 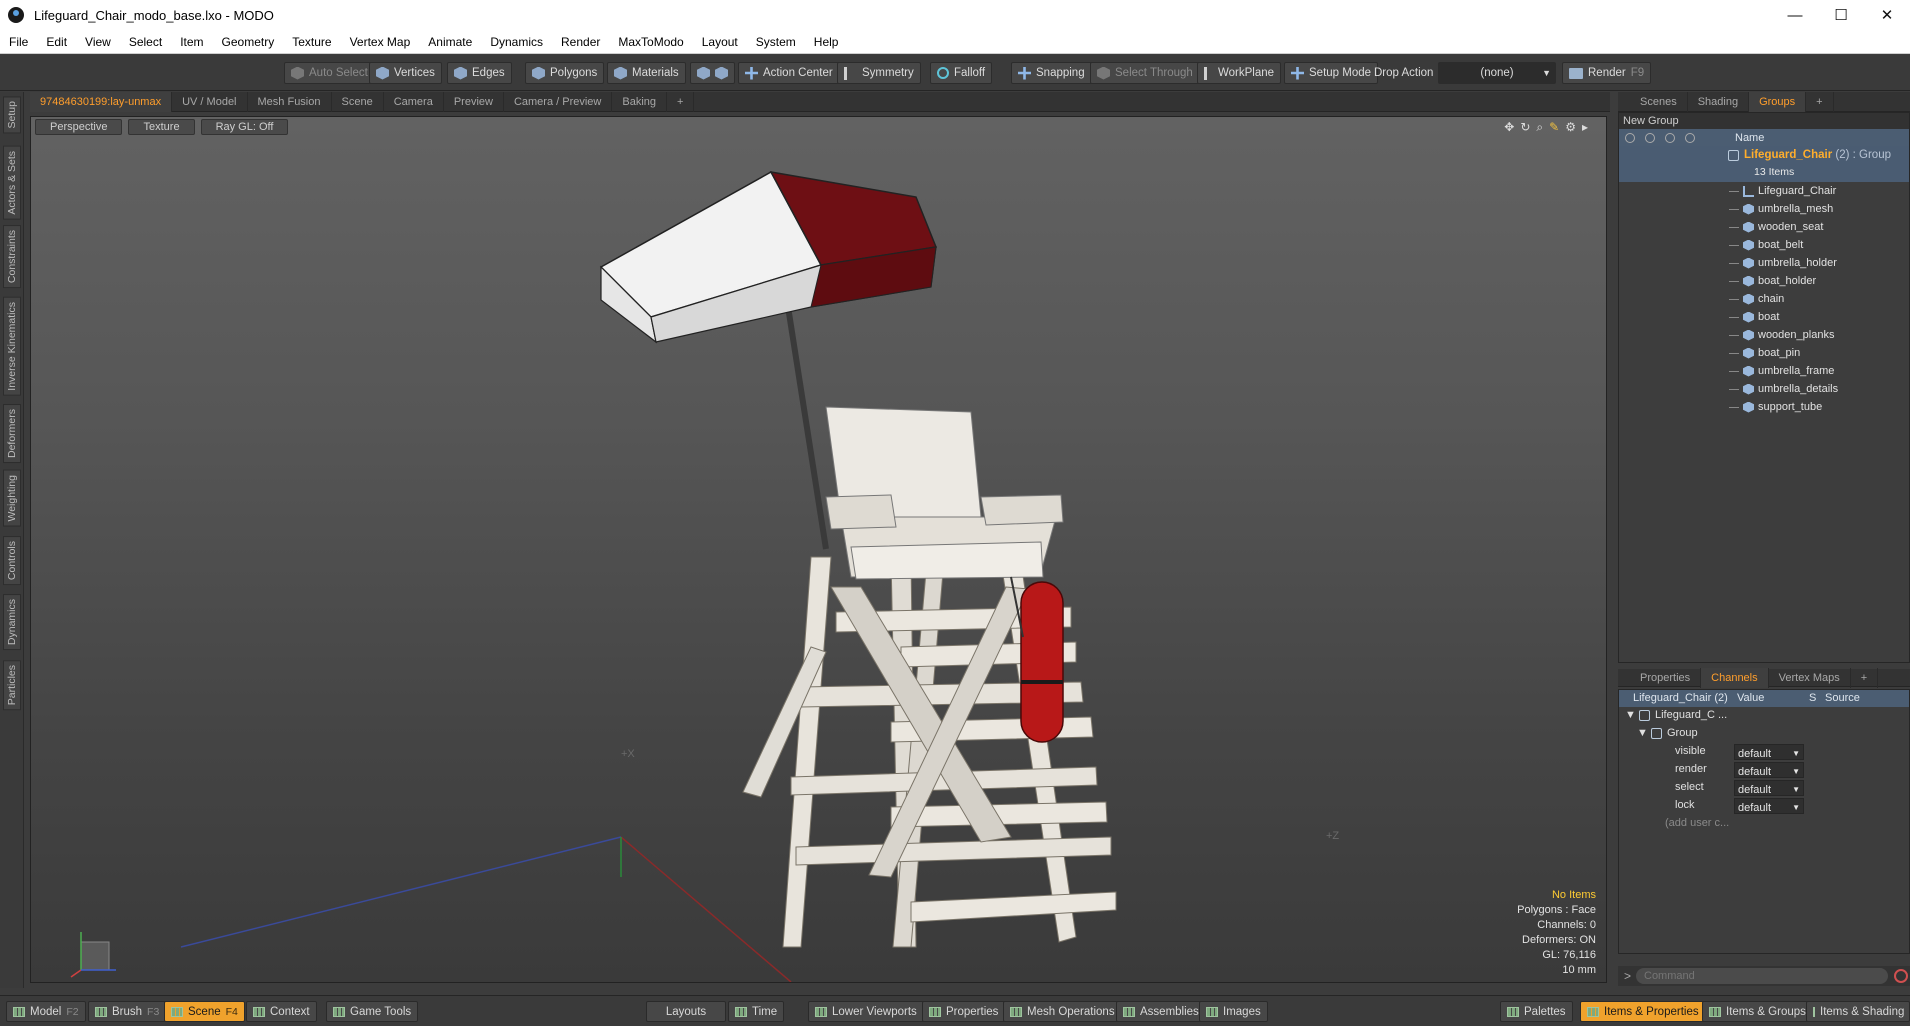 I want to click on model-tab-button: Model F2, so click(x=46, y=1011).